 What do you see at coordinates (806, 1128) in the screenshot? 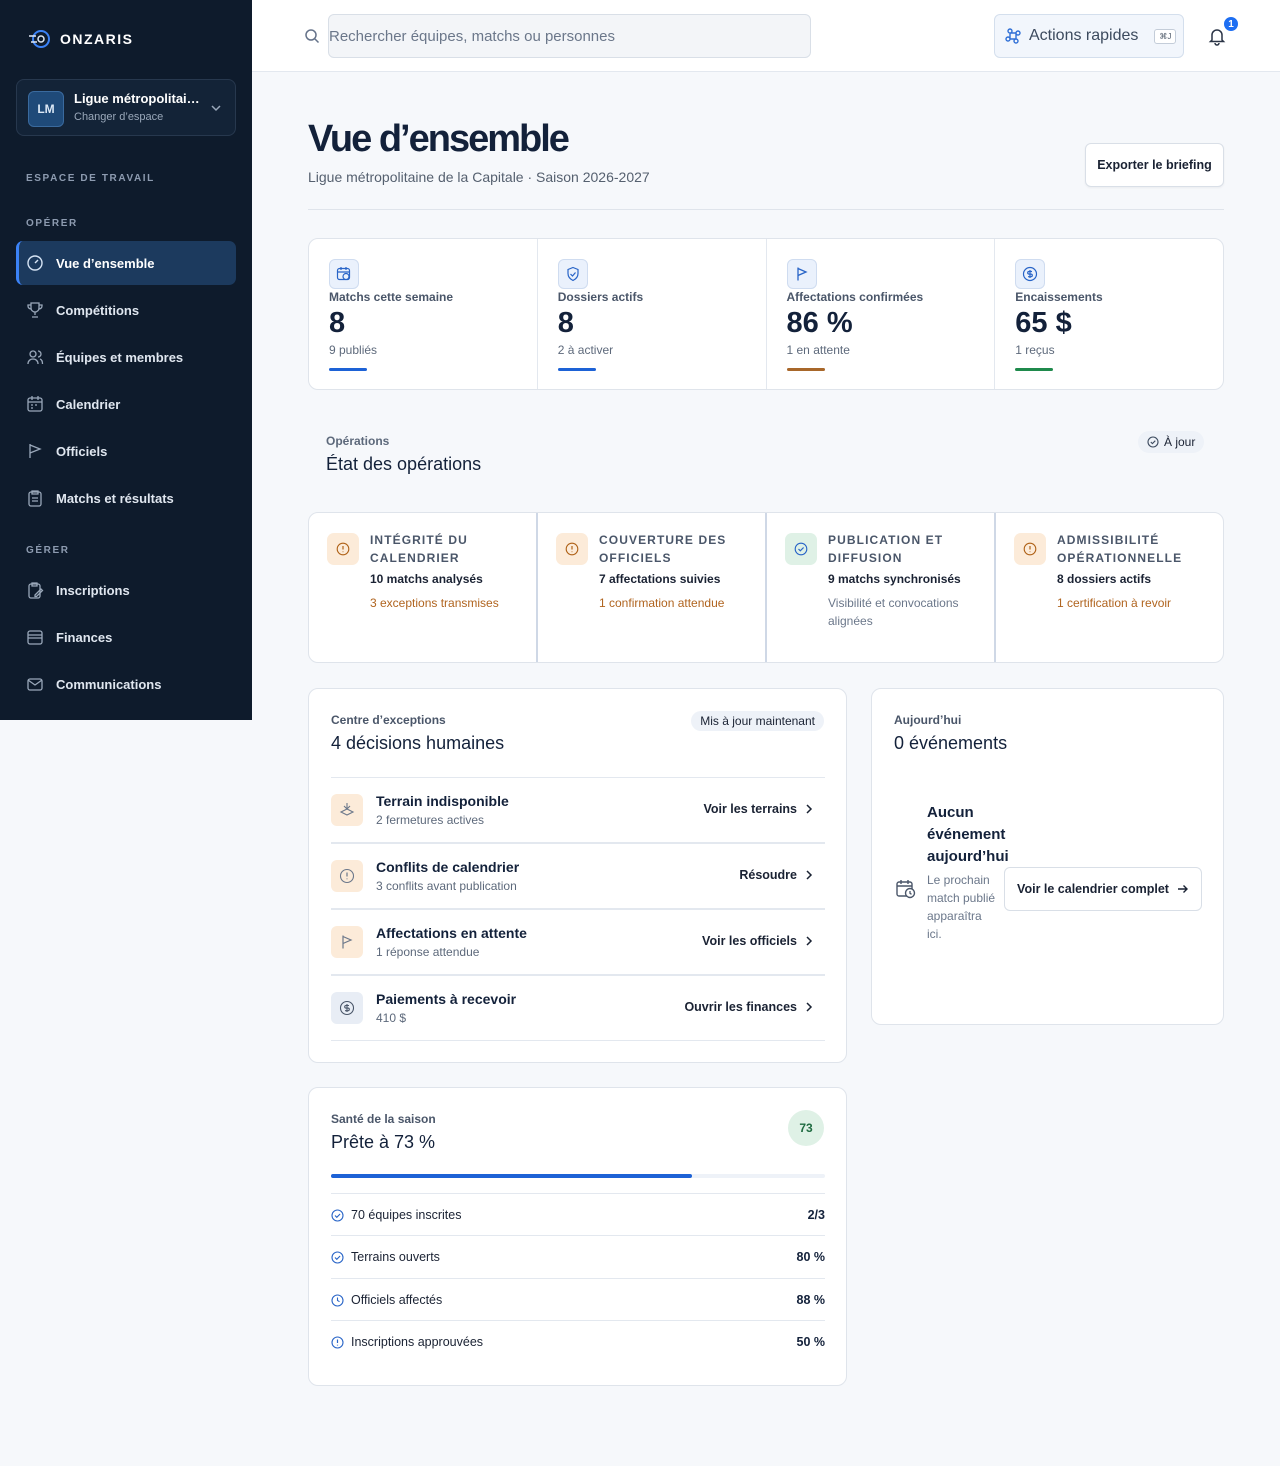
I see `health-score-badge: 73` at bounding box center [806, 1128].